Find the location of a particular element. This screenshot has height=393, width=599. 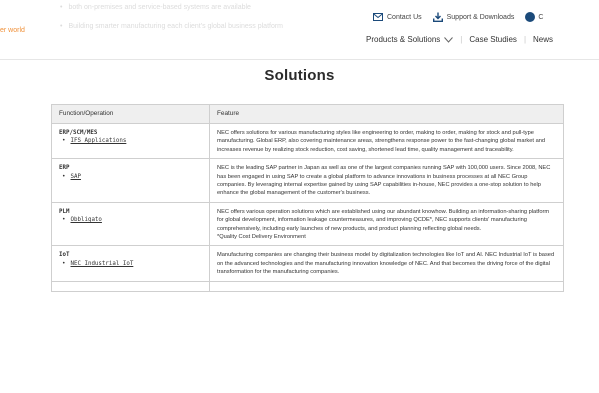

solution-link: IFS Applications is located at coordinates (99, 141).